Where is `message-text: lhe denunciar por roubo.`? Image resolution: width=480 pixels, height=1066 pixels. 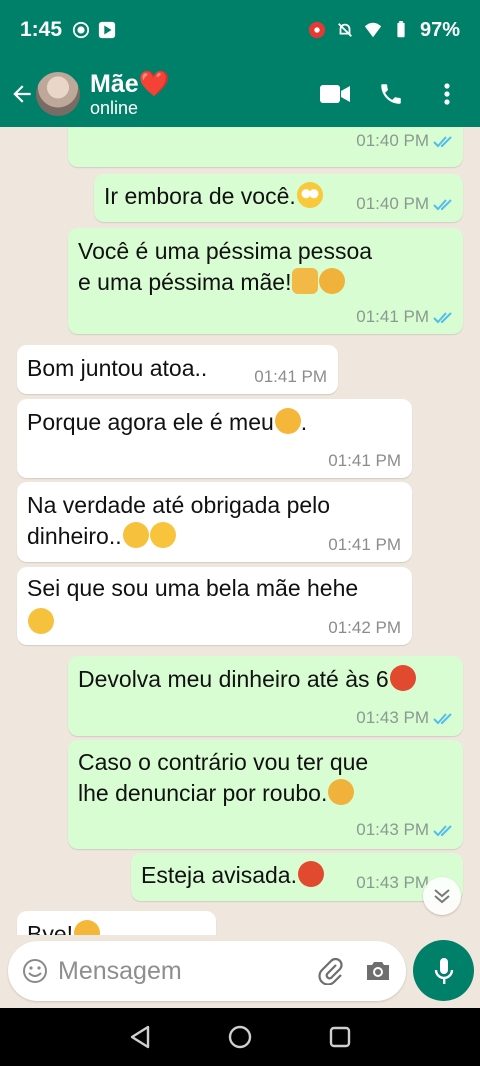
message-text: lhe denunciar por roubo. is located at coordinates (216, 793).